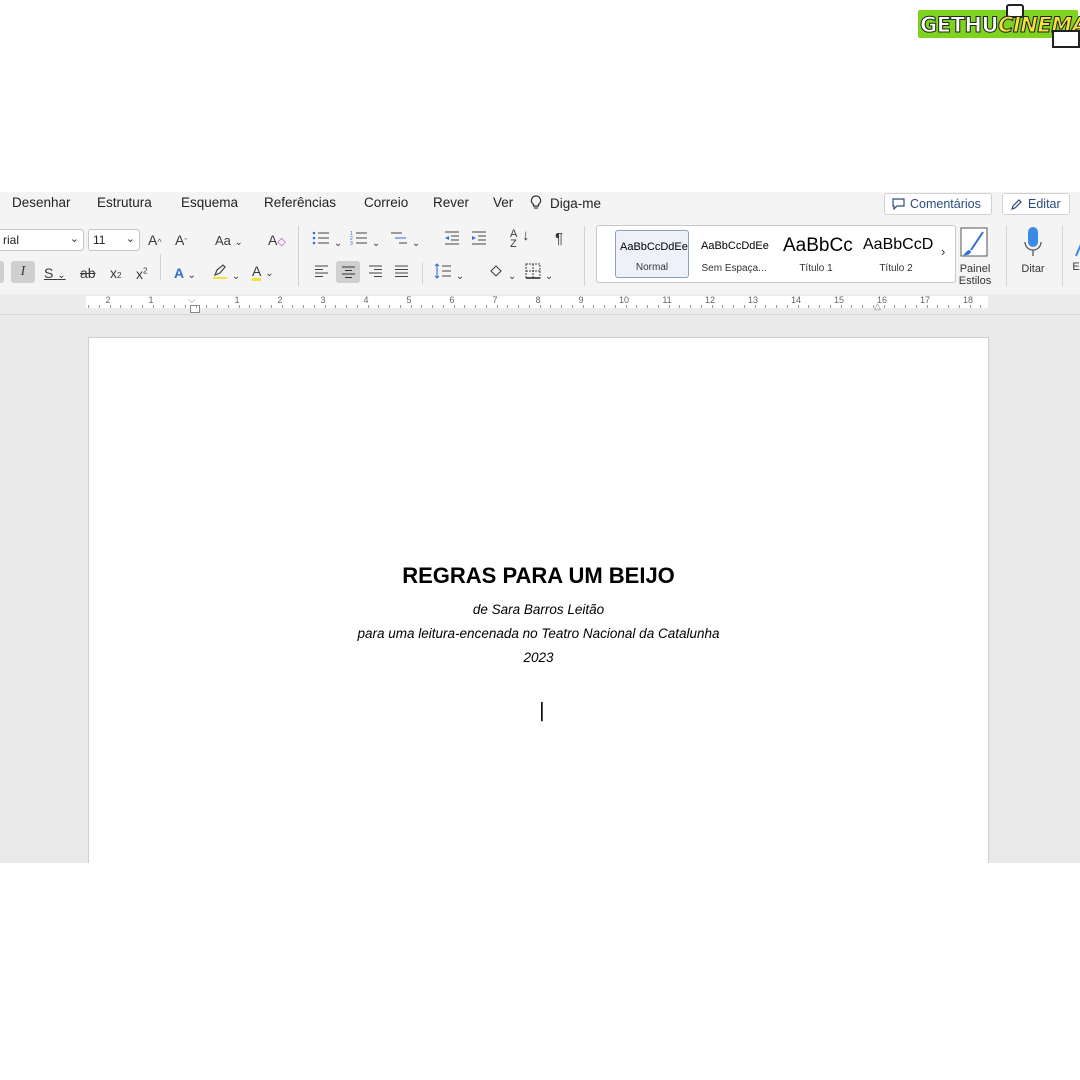 The image size is (1080, 1080). Describe the element at coordinates (1033, 269) in the screenshot. I see `dictate-label: Ditar` at that location.